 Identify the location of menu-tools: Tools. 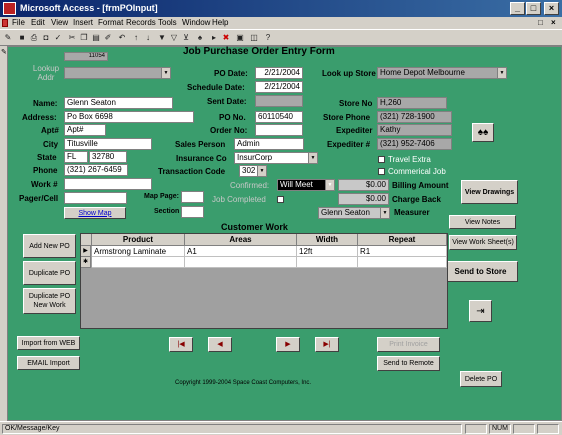
(167, 22).